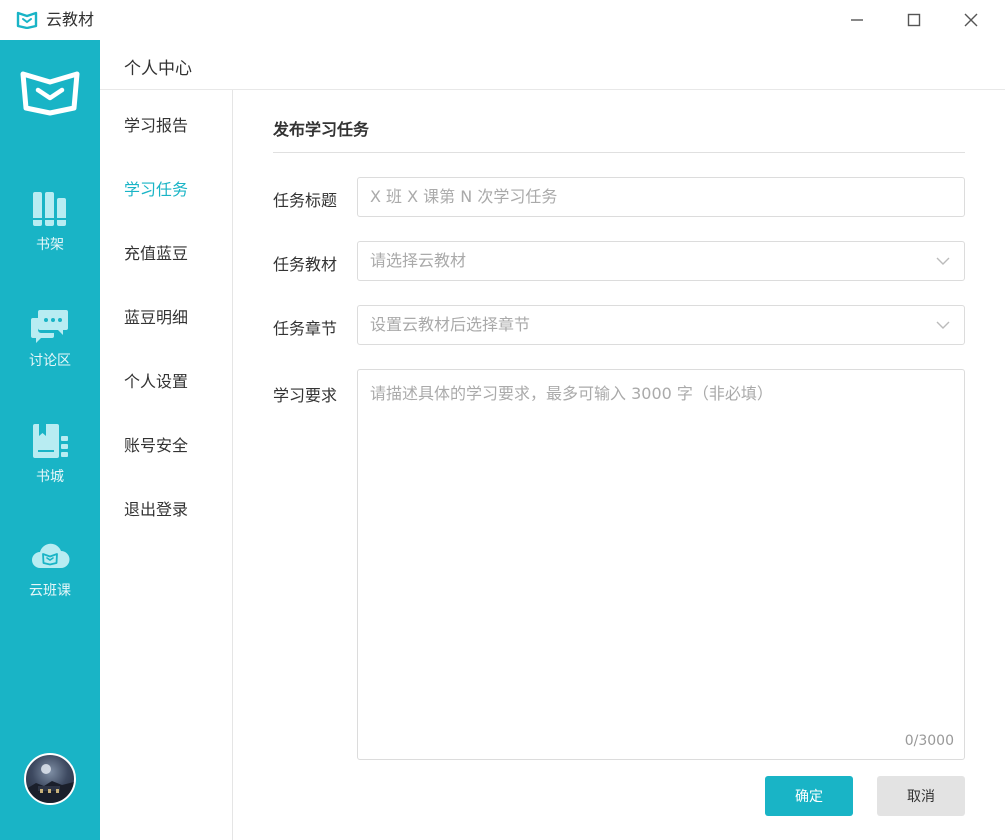 The height and width of the screenshot is (840, 1005). Describe the element at coordinates (50, 361) in the screenshot. I see `nav-discussion-label: 讨论区` at that location.